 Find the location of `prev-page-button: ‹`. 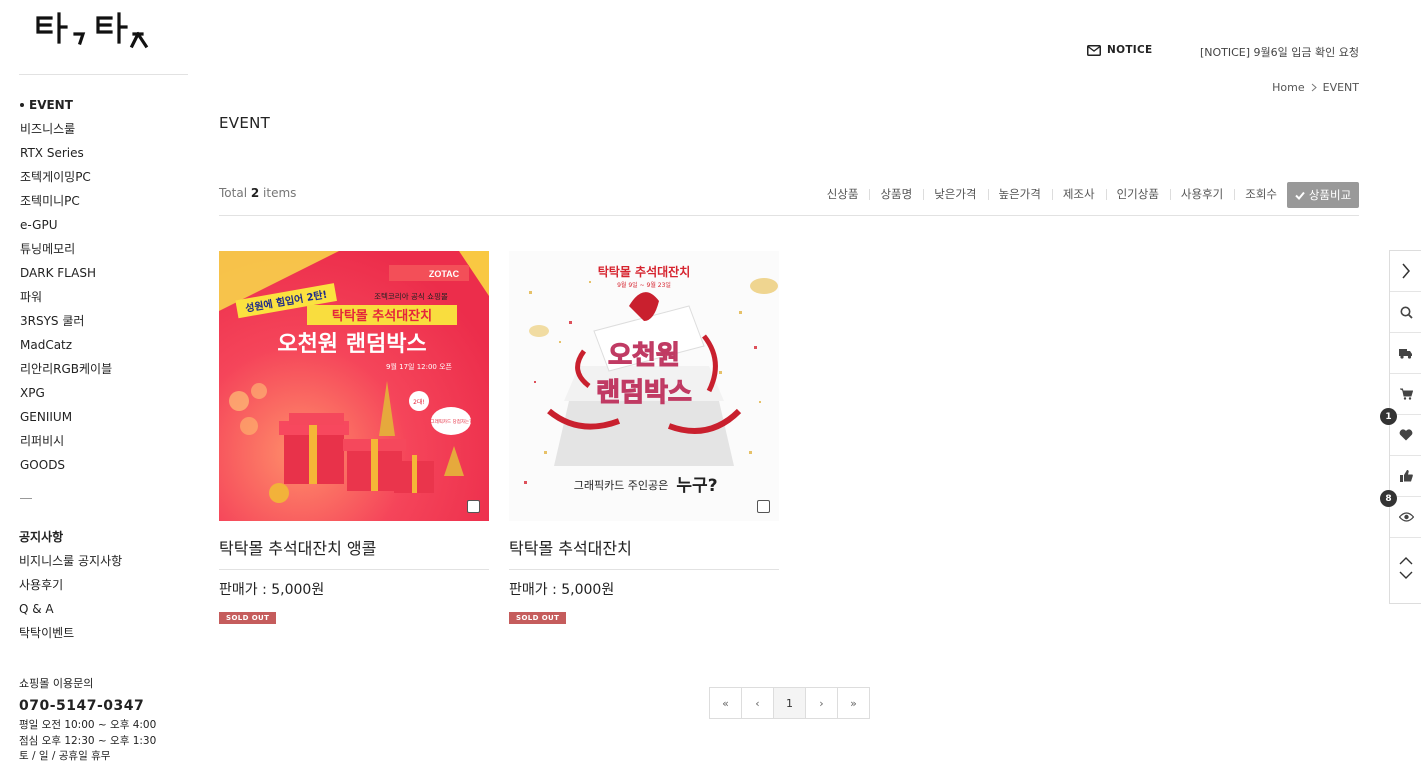

prev-page-button: ‹ is located at coordinates (757, 703).